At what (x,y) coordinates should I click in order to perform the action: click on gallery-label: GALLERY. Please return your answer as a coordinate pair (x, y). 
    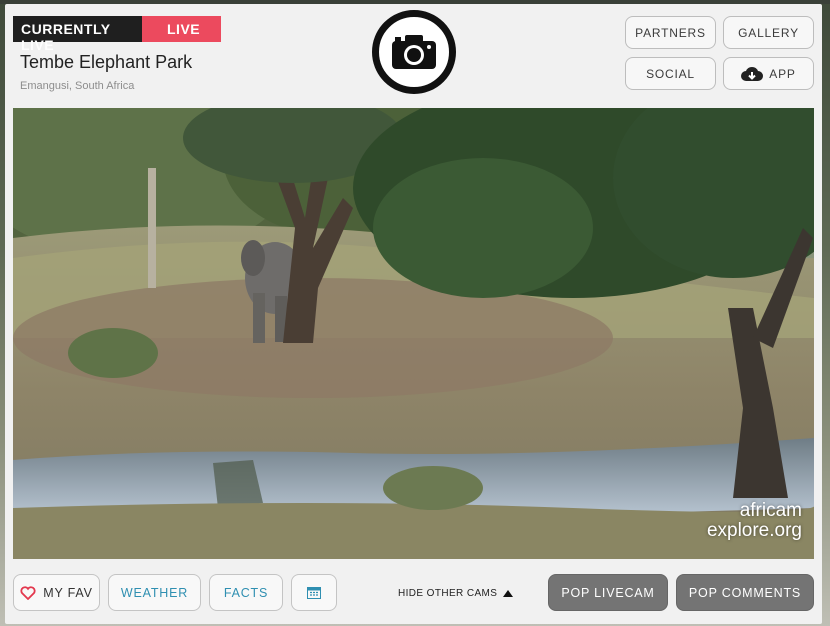
    Looking at the image, I should click on (768, 32).